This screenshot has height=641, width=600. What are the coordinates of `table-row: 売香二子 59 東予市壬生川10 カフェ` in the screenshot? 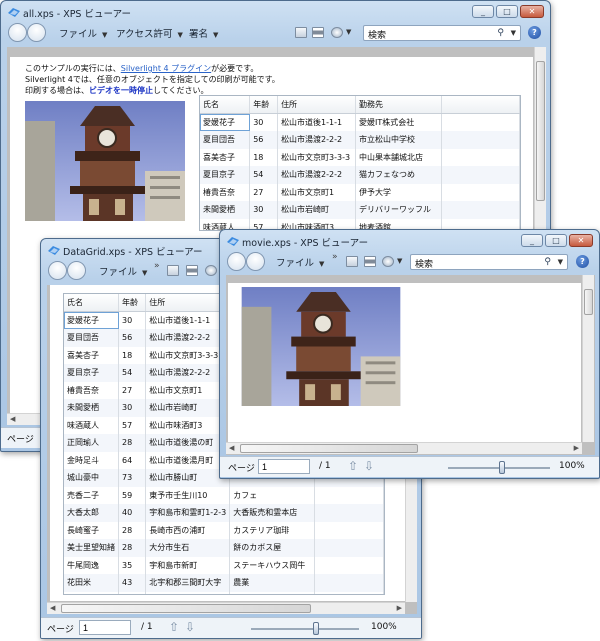 It's located at (224, 495).